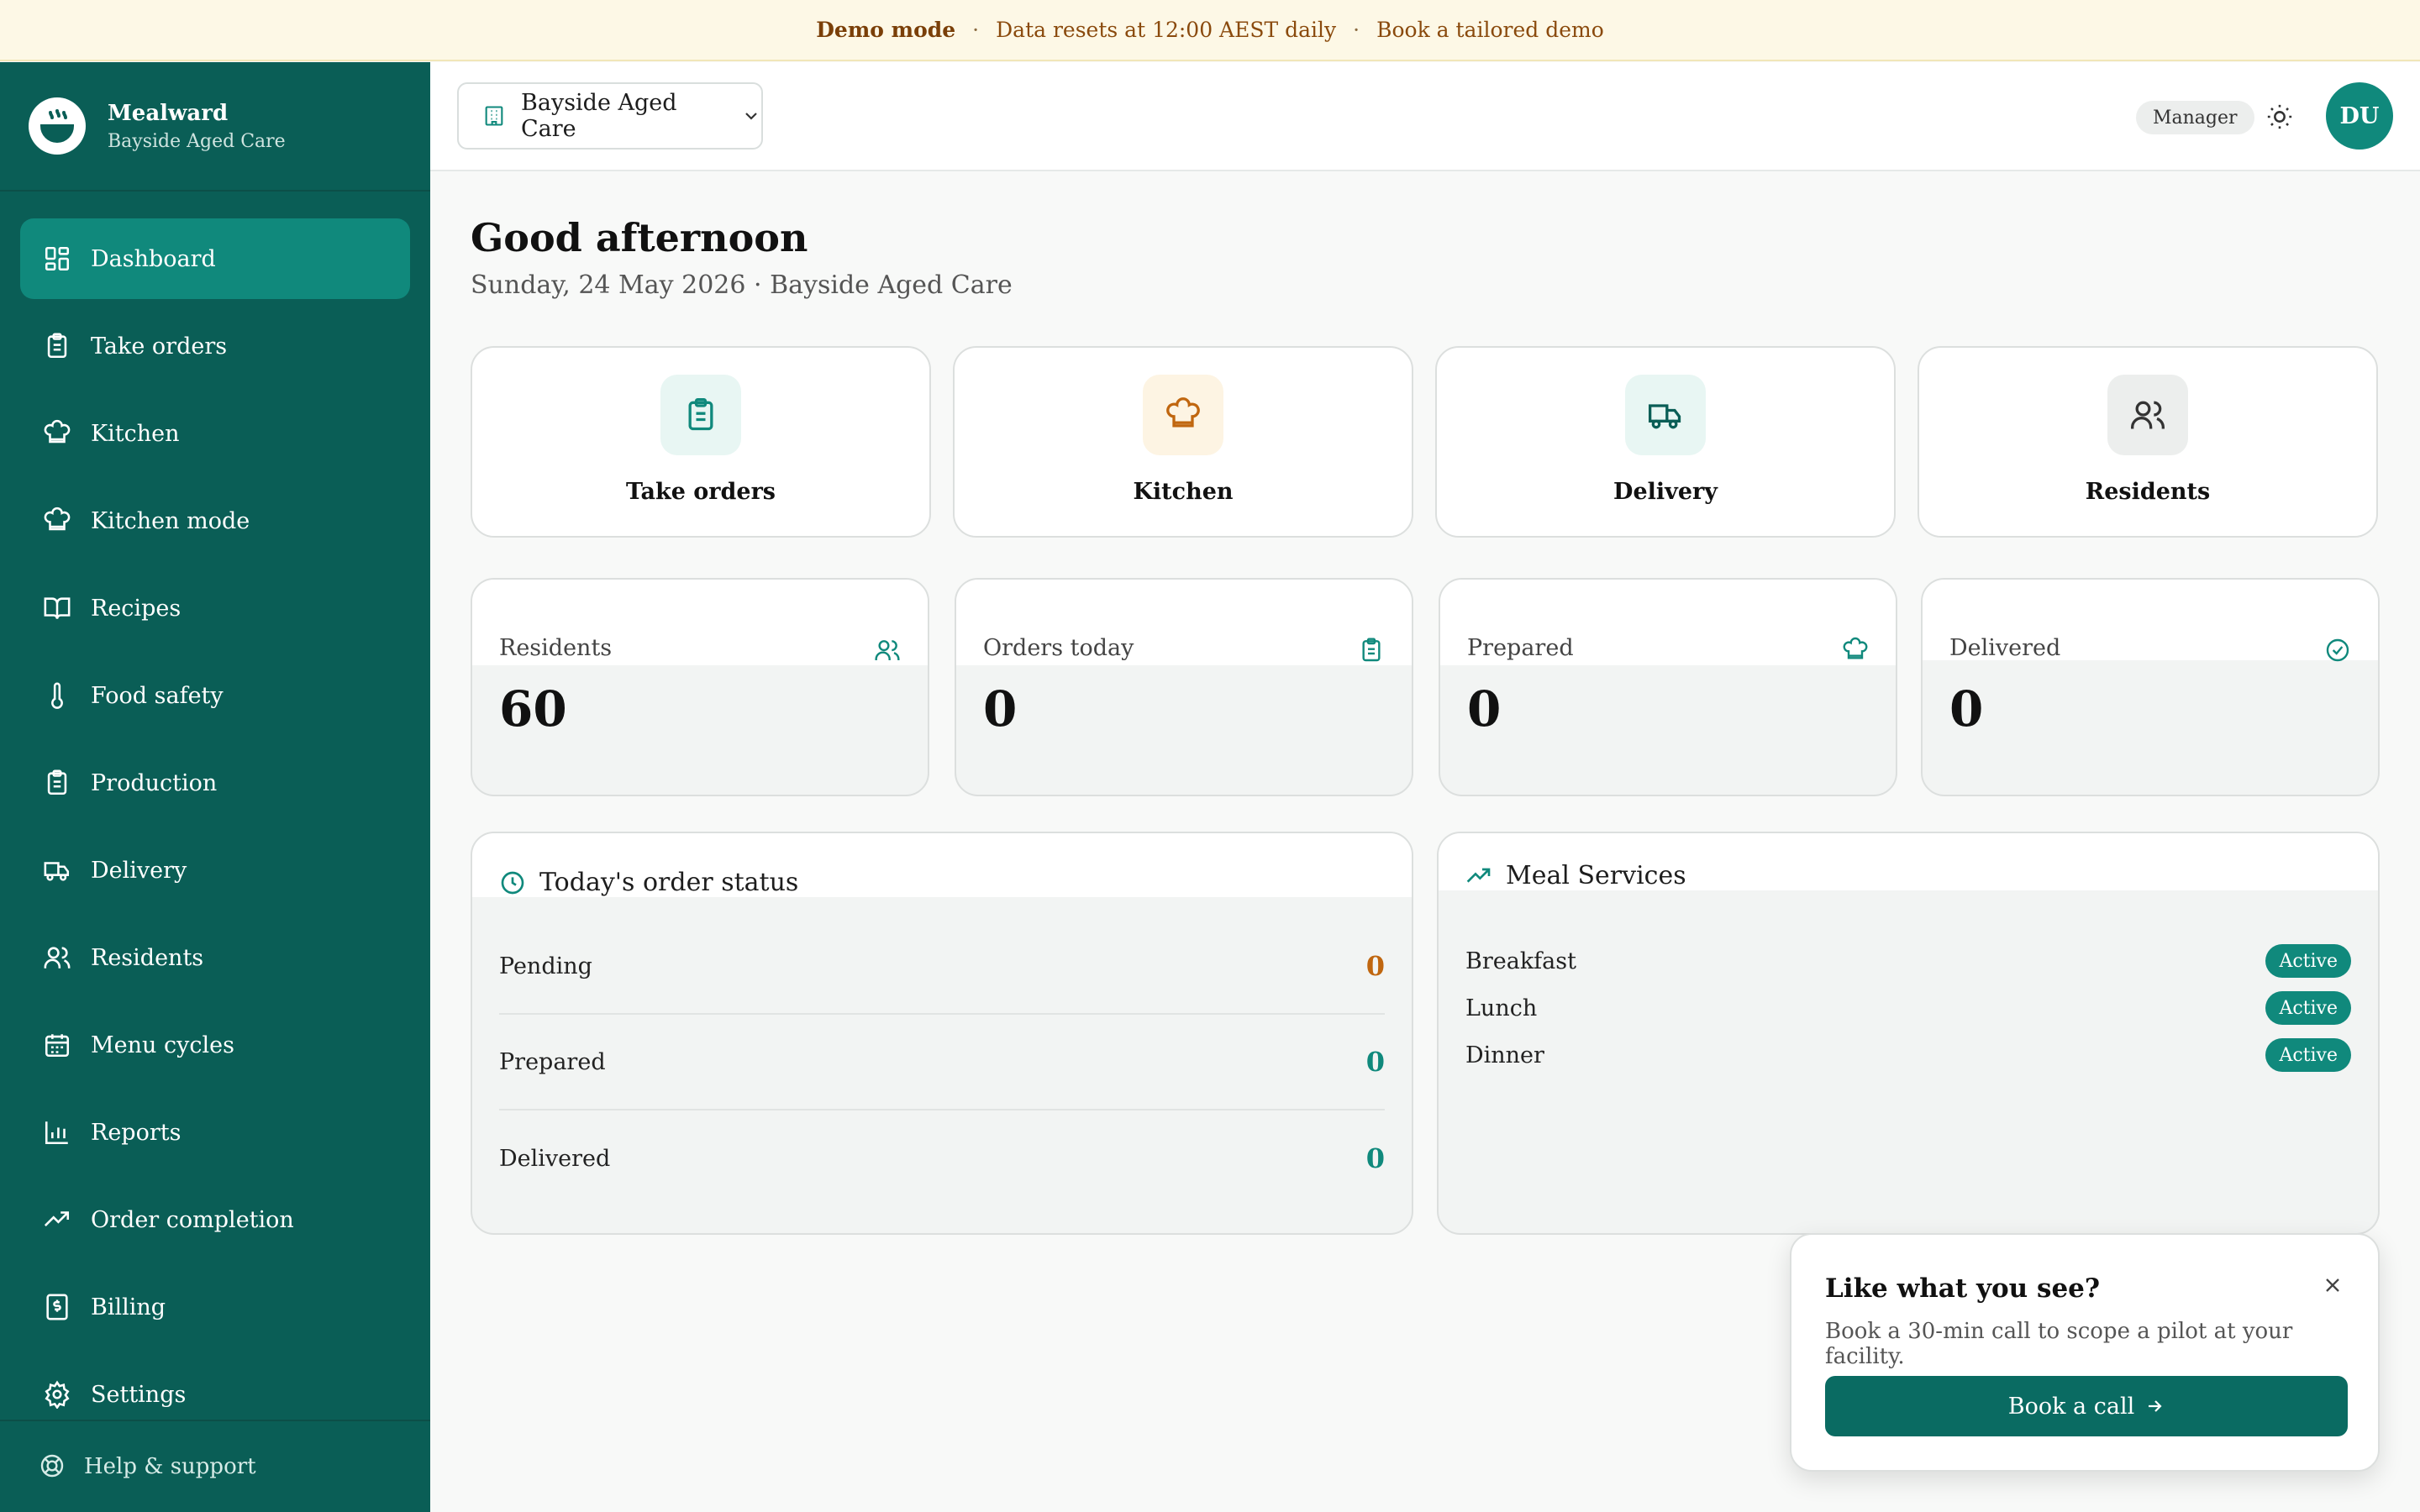 Image resolution: width=2420 pixels, height=1512 pixels. I want to click on sidebar-item-reports: Reports, so click(215, 1132).